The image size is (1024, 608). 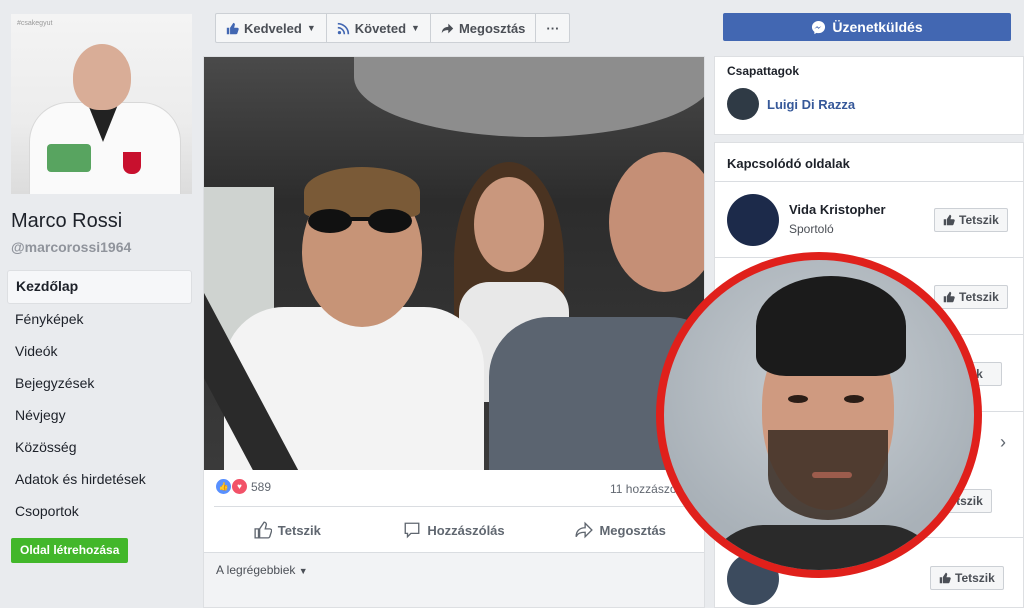 I want to click on share-page-label: Megosztás, so click(x=492, y=28).